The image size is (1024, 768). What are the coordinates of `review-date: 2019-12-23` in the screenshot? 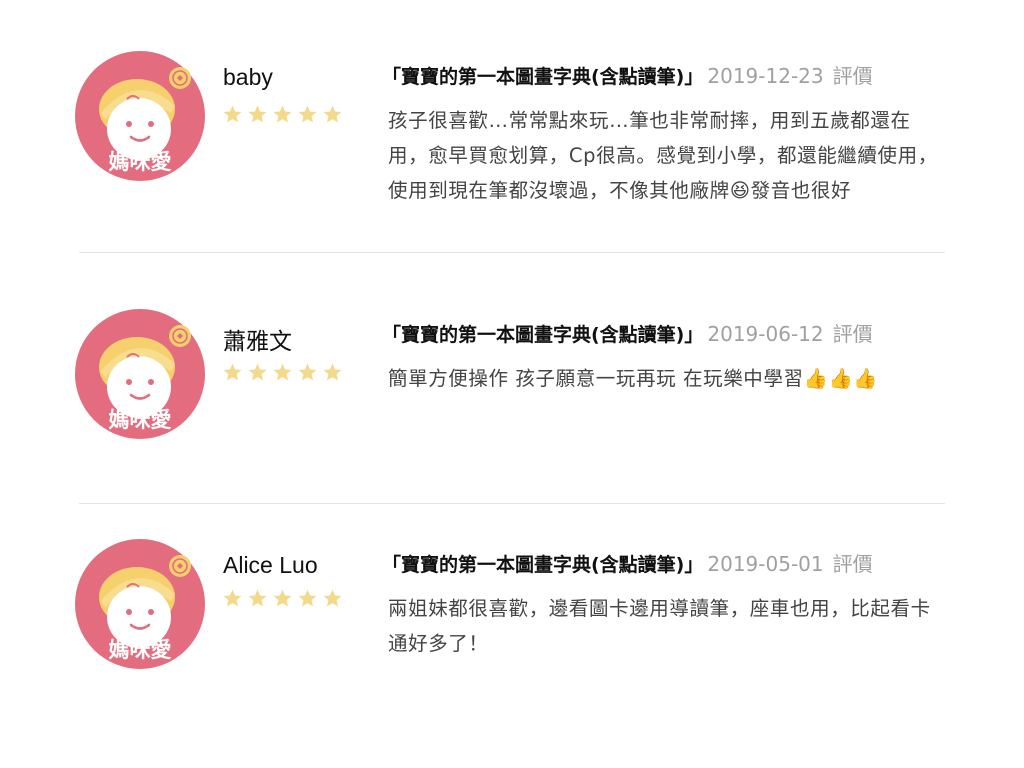 It's located at (765, 76).